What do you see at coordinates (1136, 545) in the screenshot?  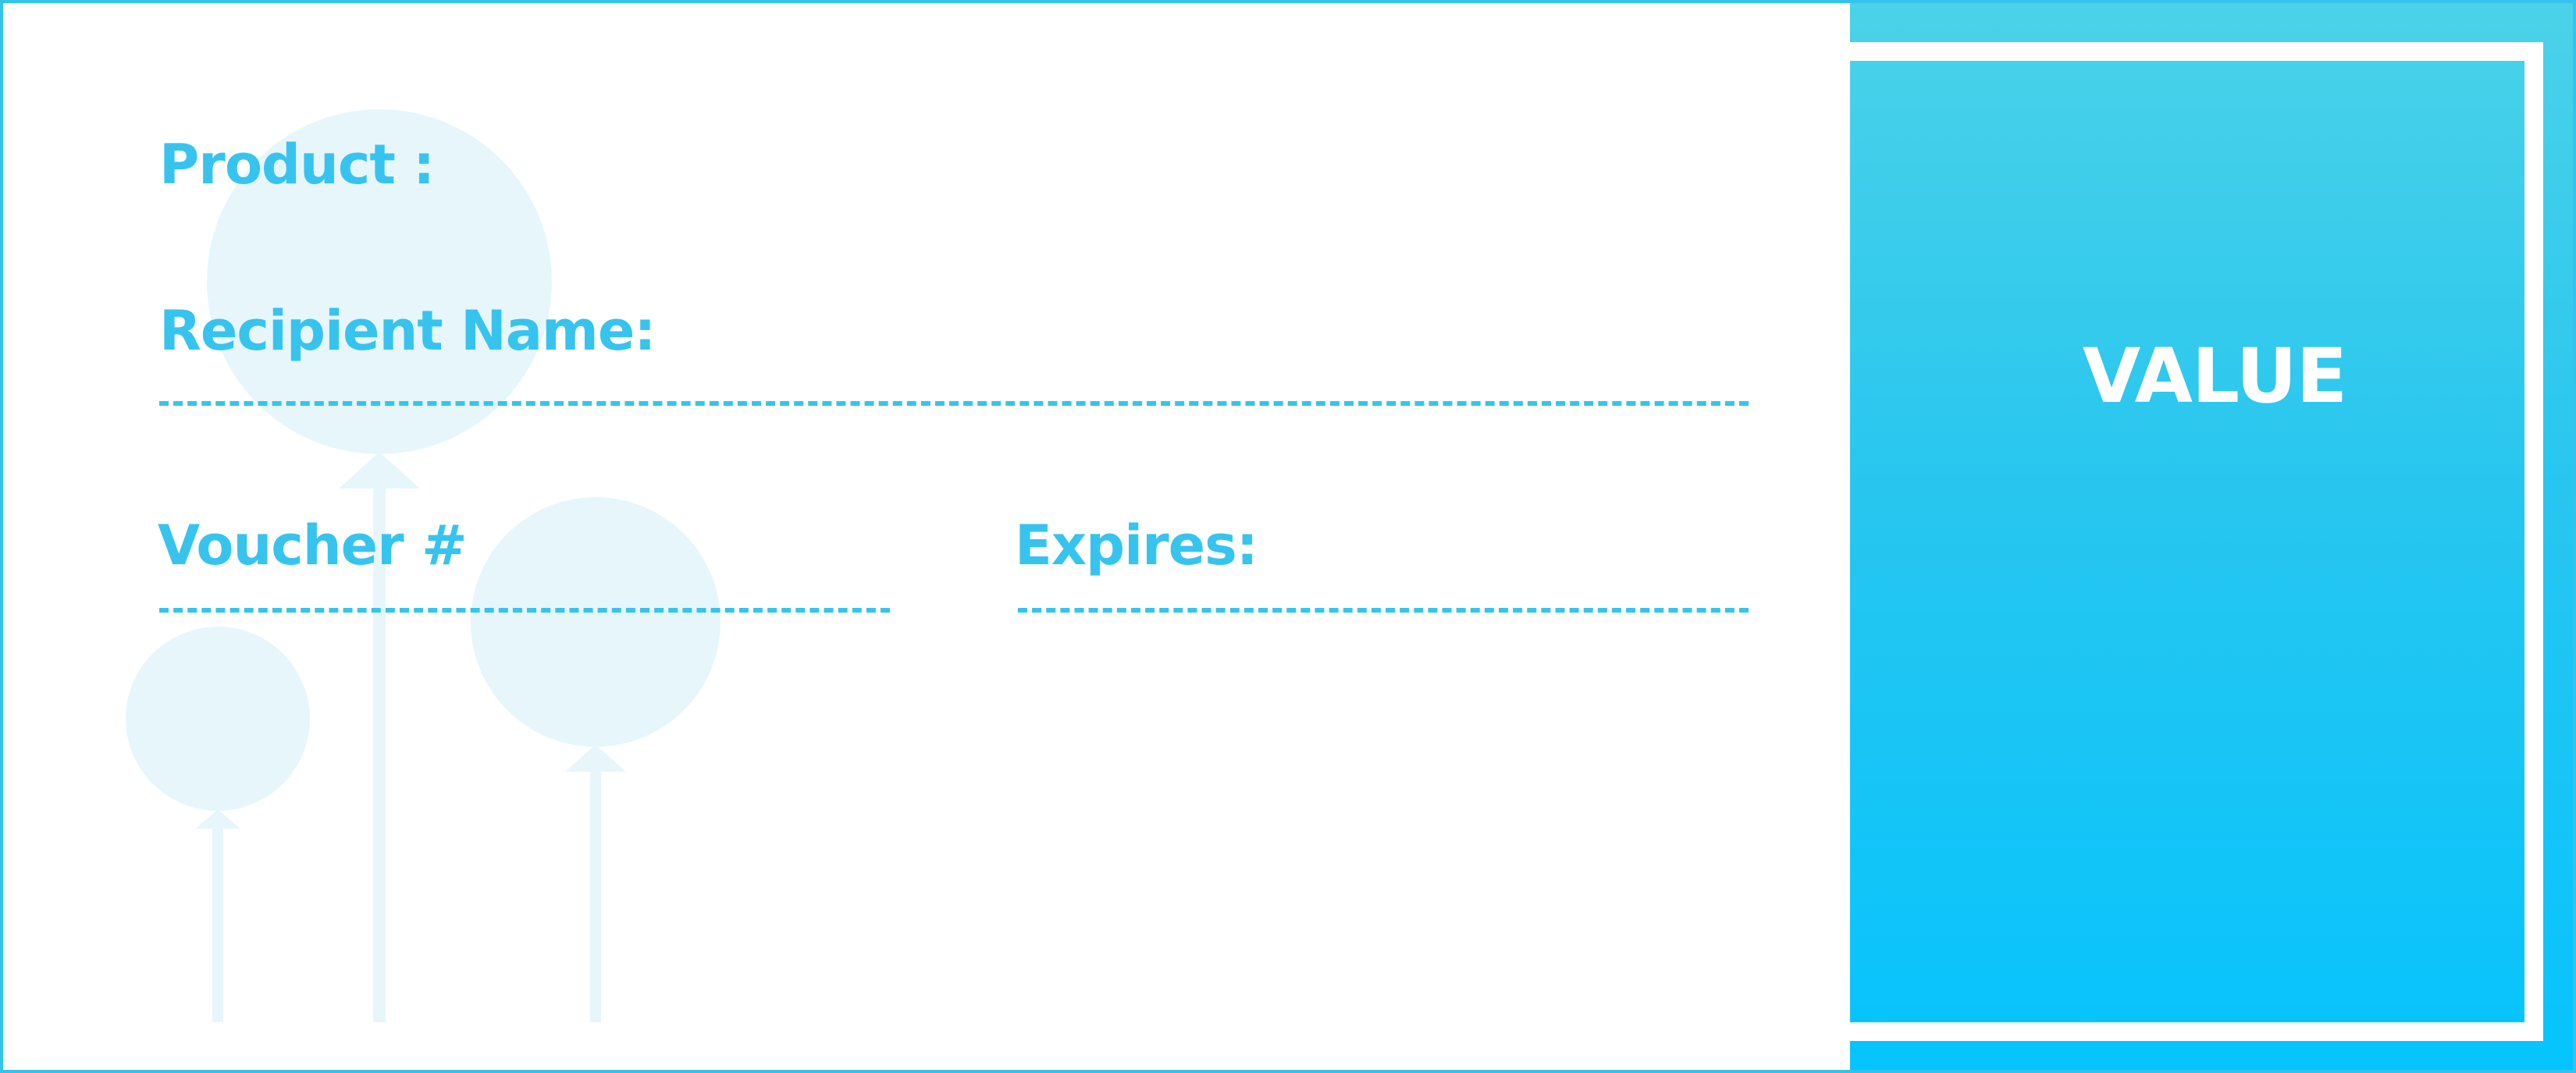 I see `expires-label: Expires:` at bounding box center [1136, 545].